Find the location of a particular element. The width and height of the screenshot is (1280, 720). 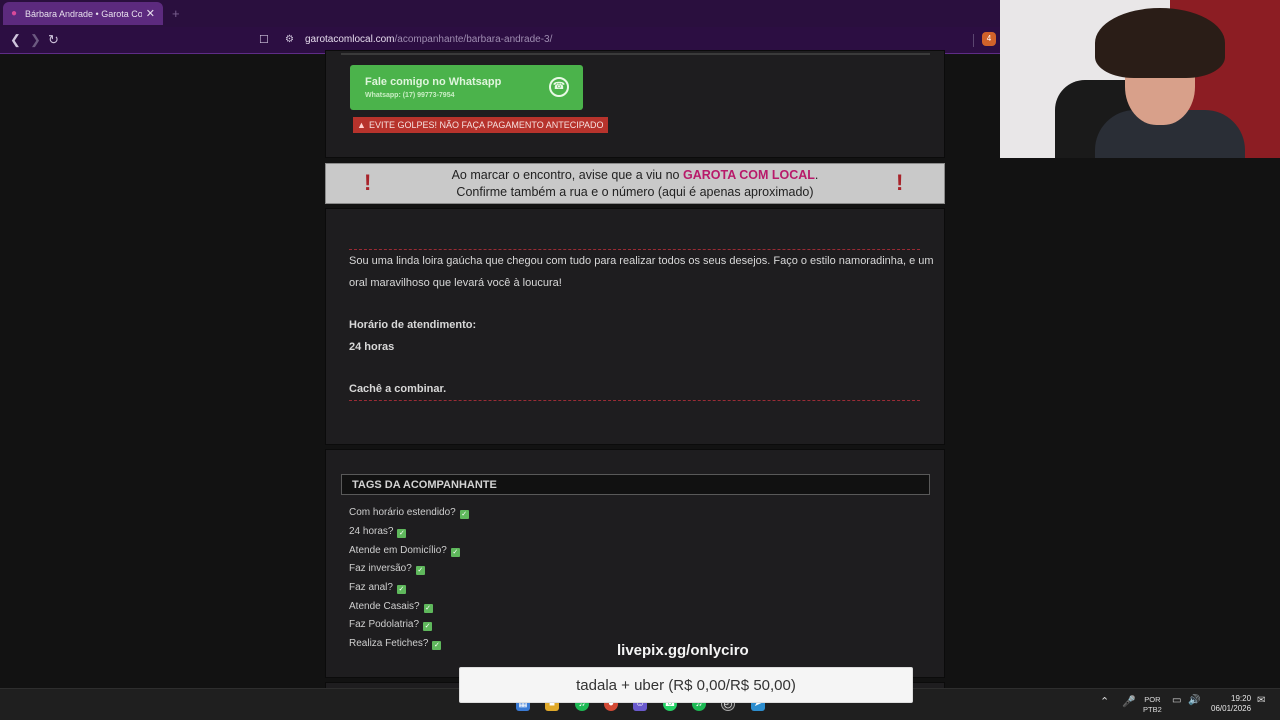

tag-item: Faz anal? ✓ is located at coordinates (377, 588).